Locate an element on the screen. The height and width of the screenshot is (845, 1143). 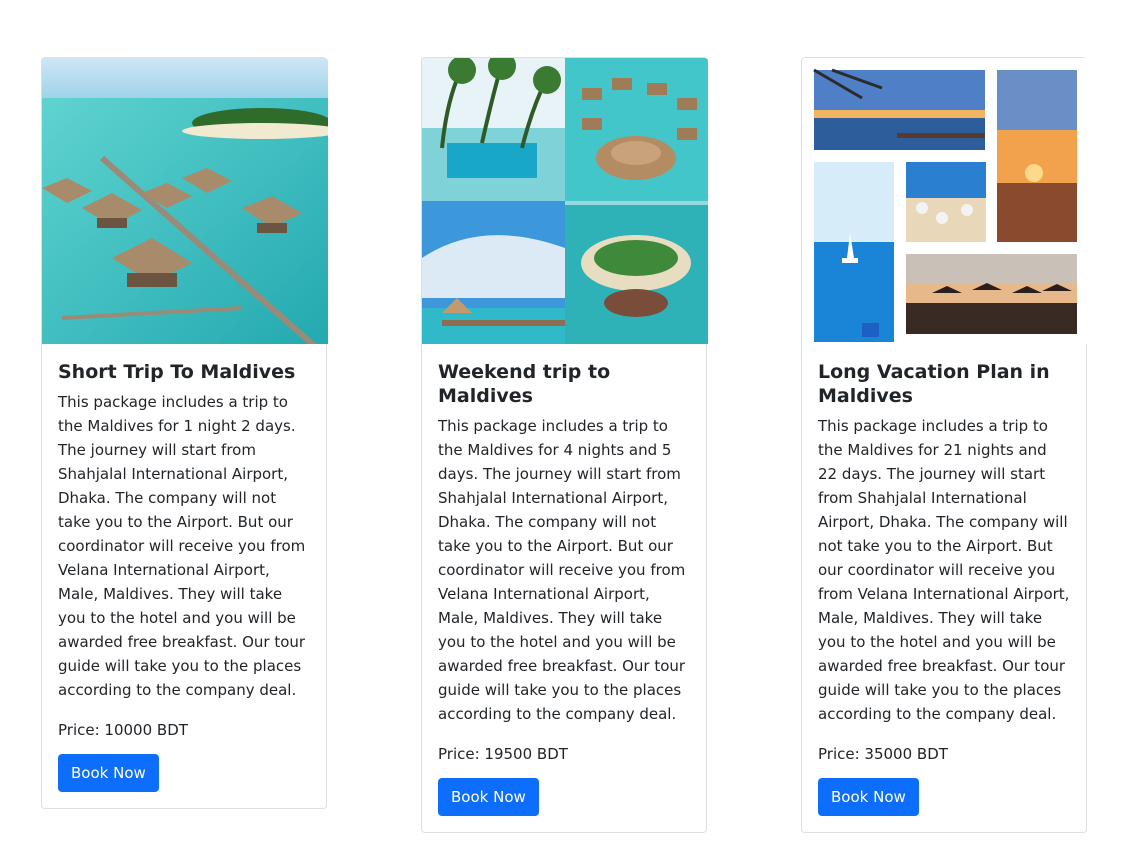
card-price: Price: 19500 BDT is located at coordinates (503, 754).